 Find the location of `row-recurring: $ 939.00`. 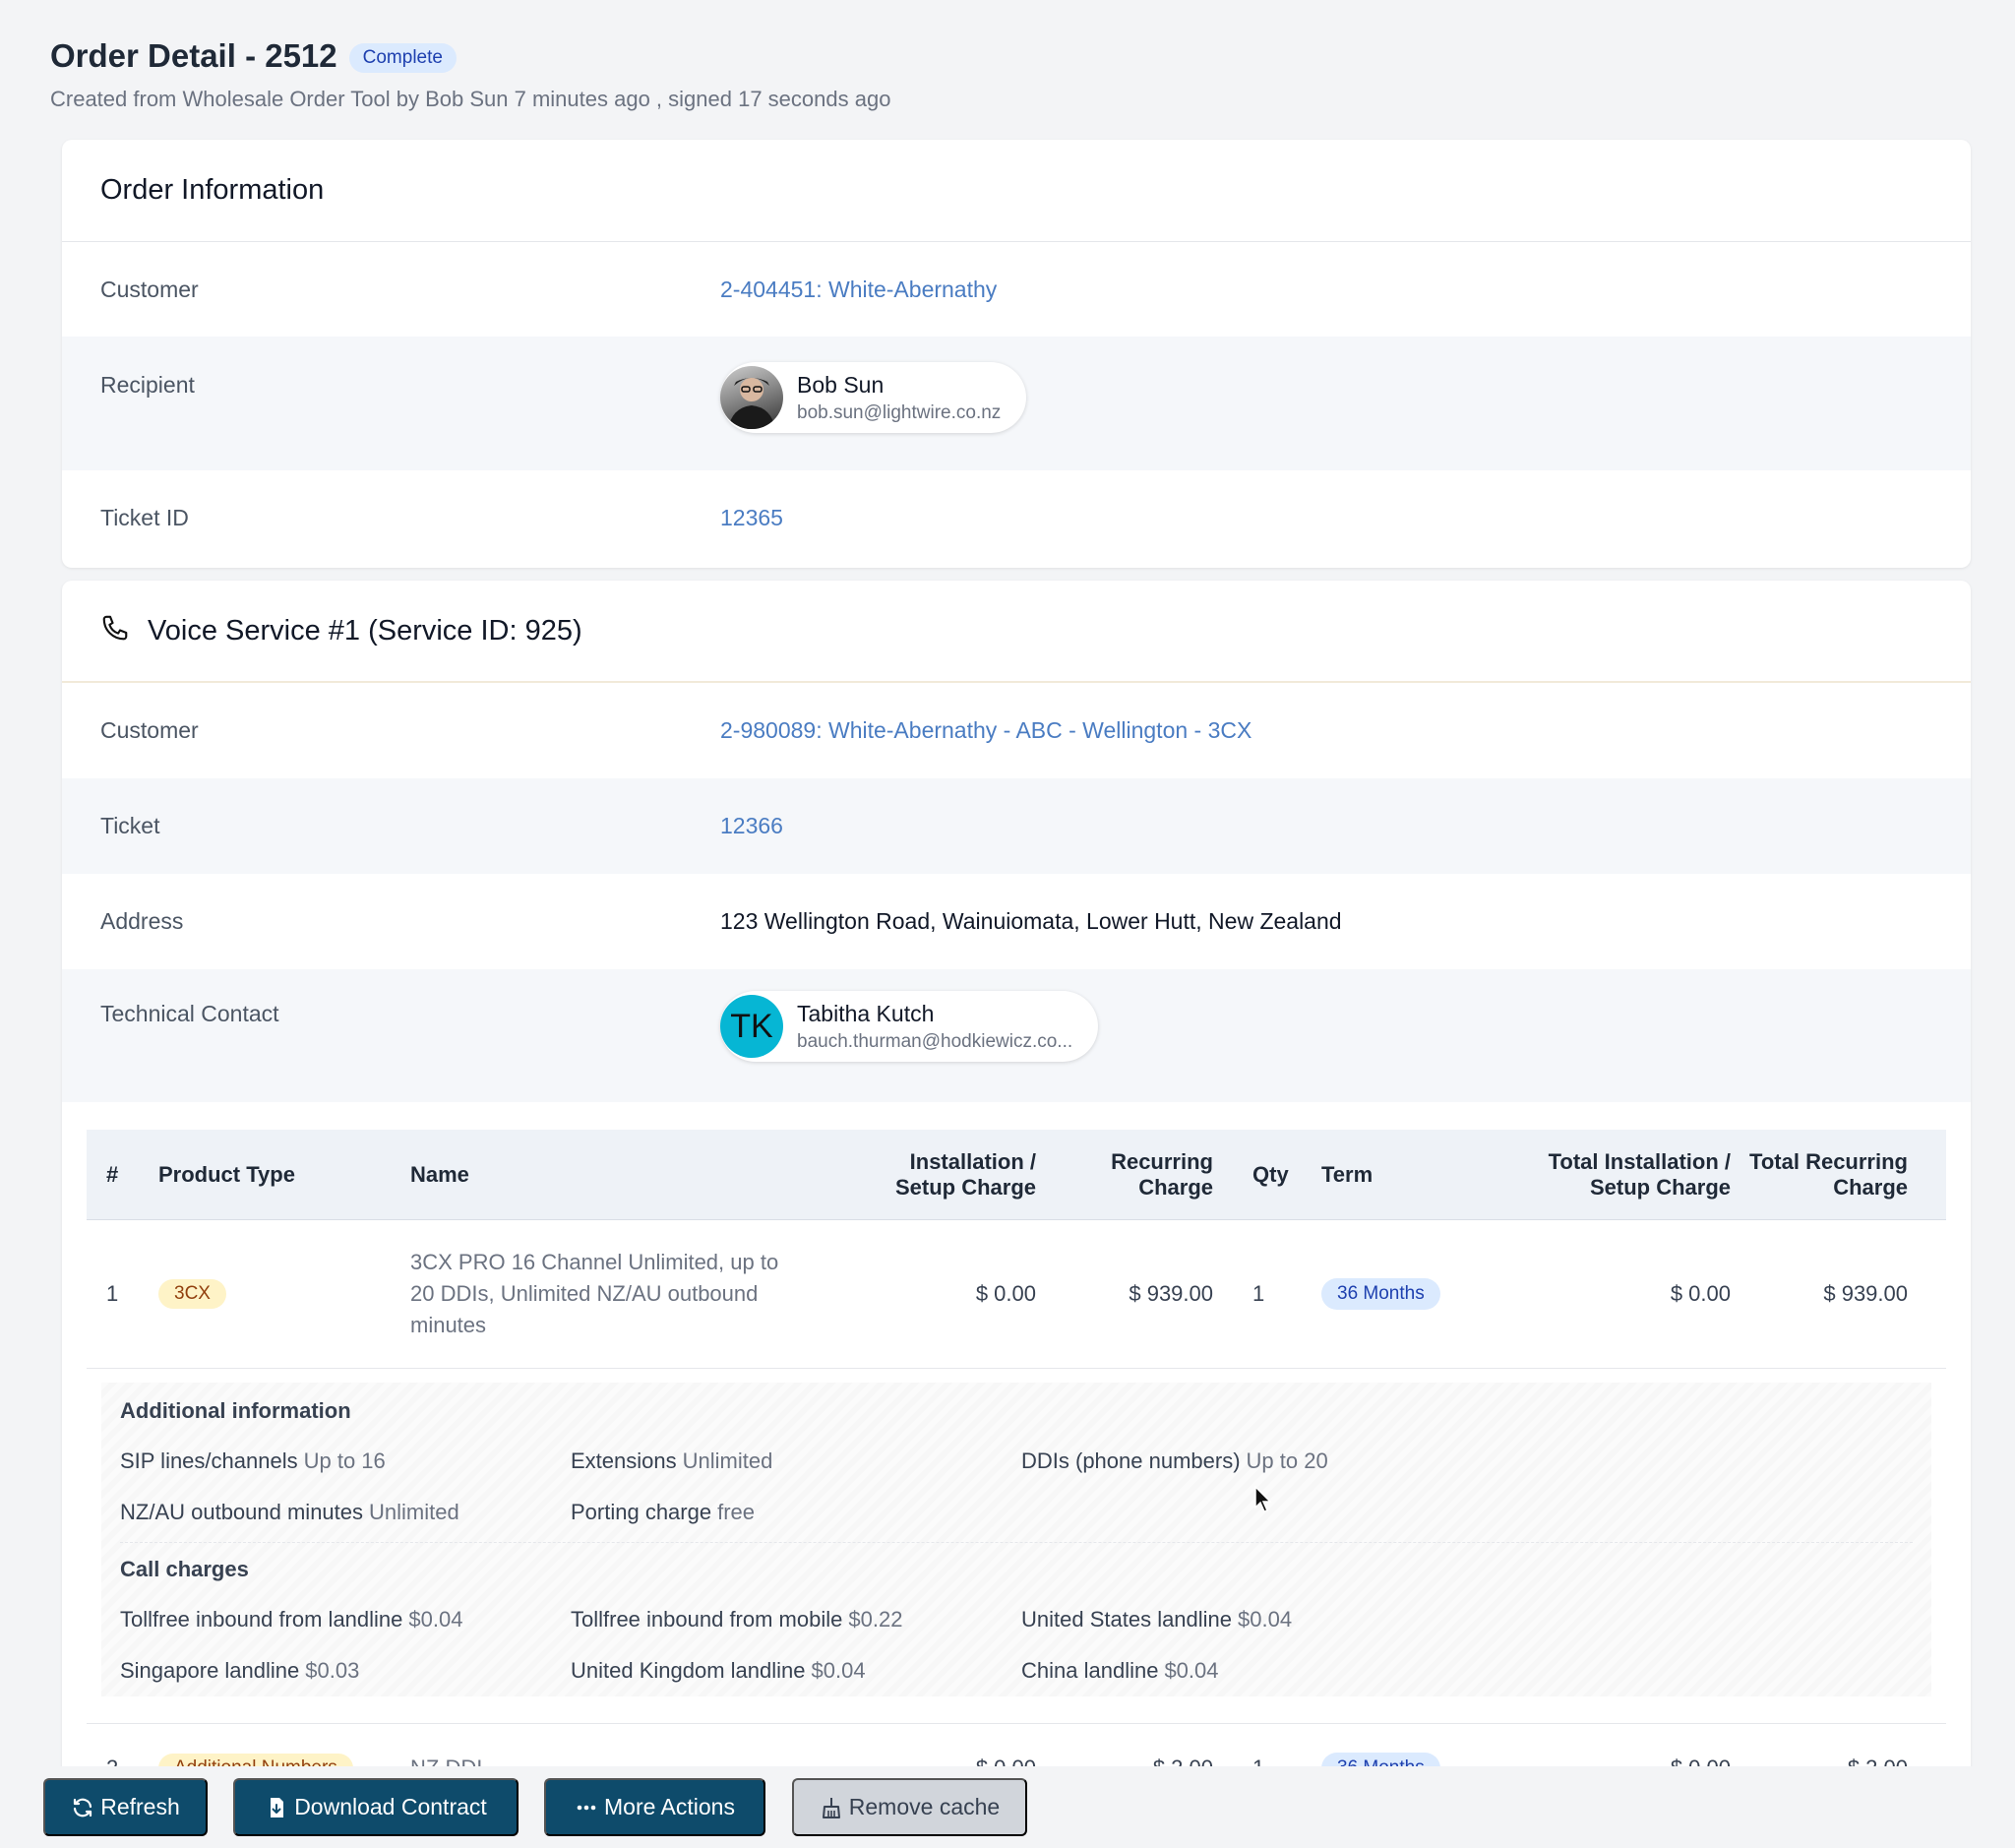

row-recurring: $ 939.00 is located at coordinates (1171, 1293).